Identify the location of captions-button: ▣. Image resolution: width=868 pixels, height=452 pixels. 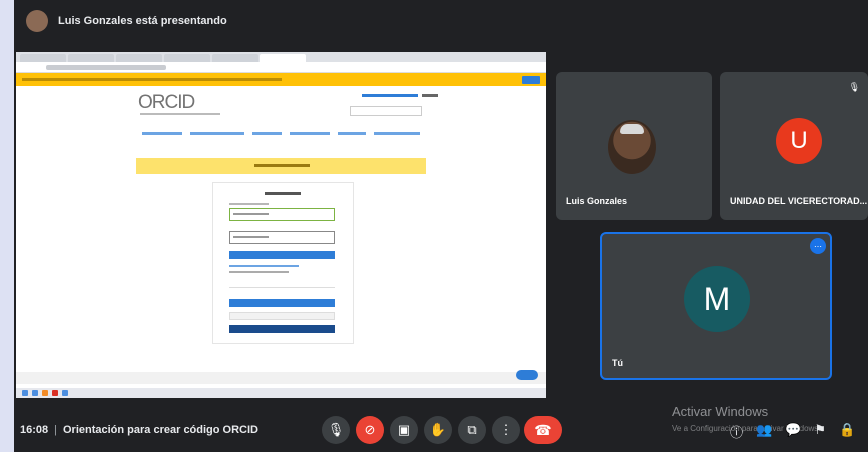
(404, 430).